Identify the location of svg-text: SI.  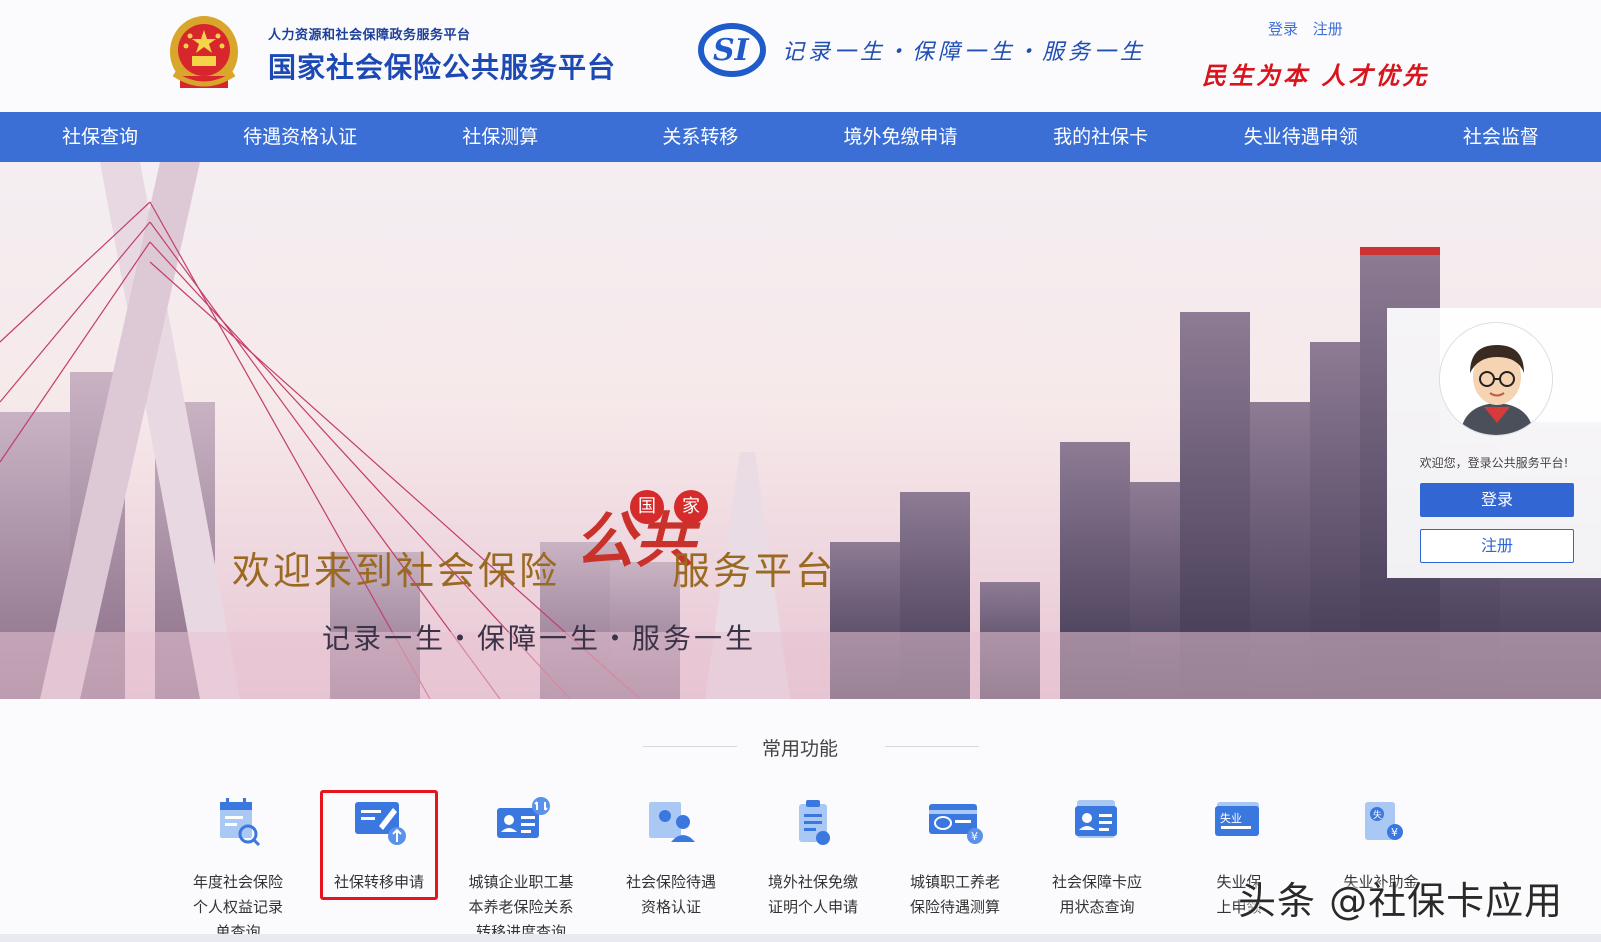
(731, 50).